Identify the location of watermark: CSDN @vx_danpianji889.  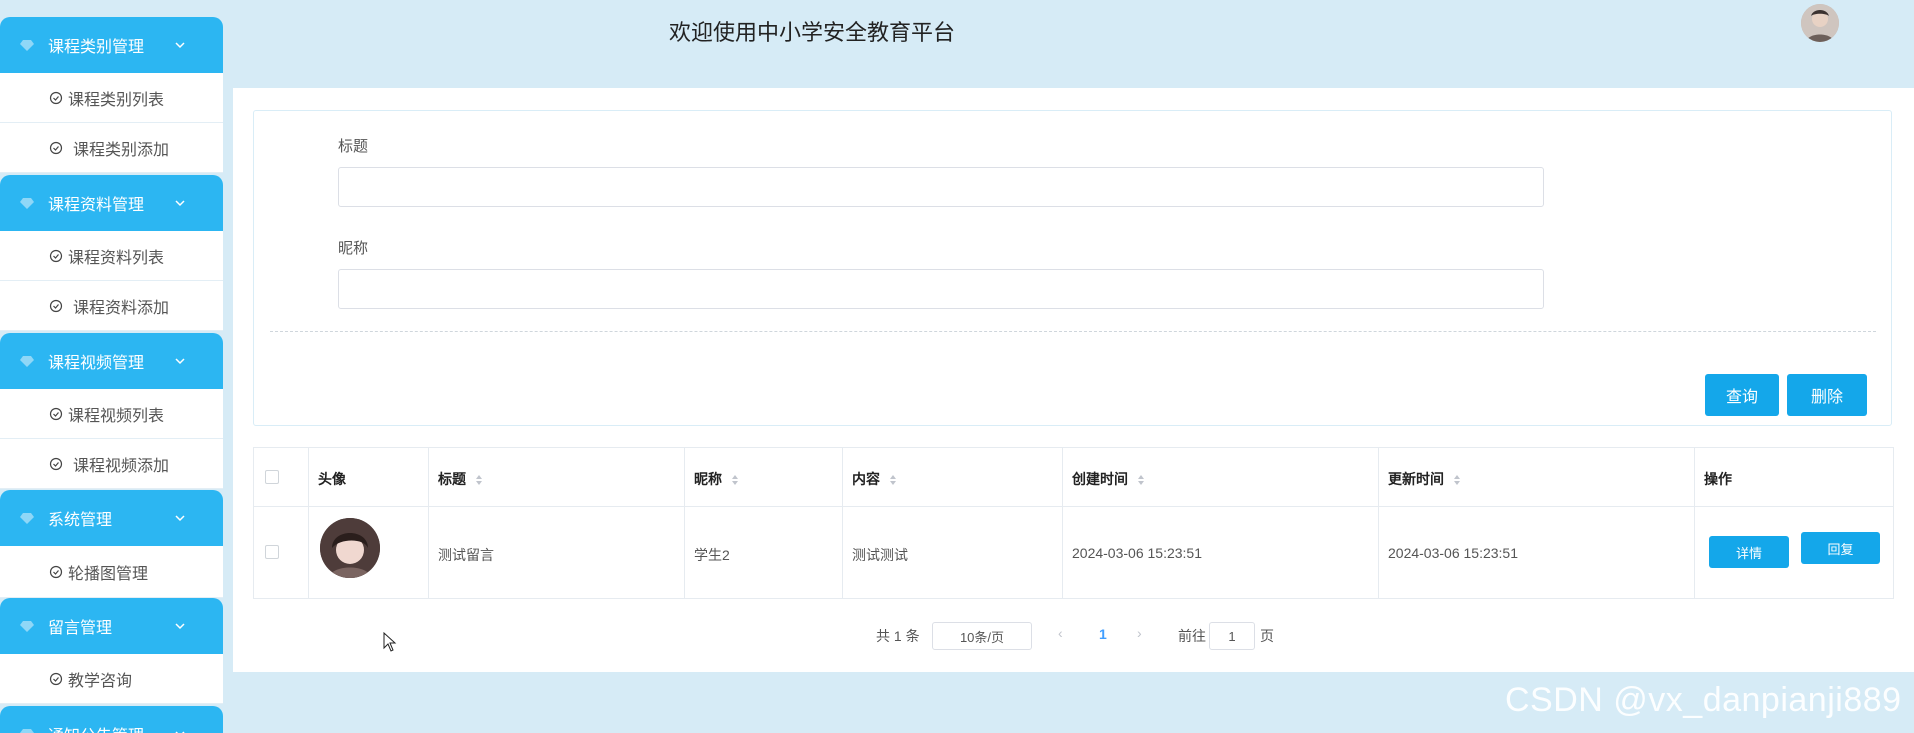
(1703, 700).